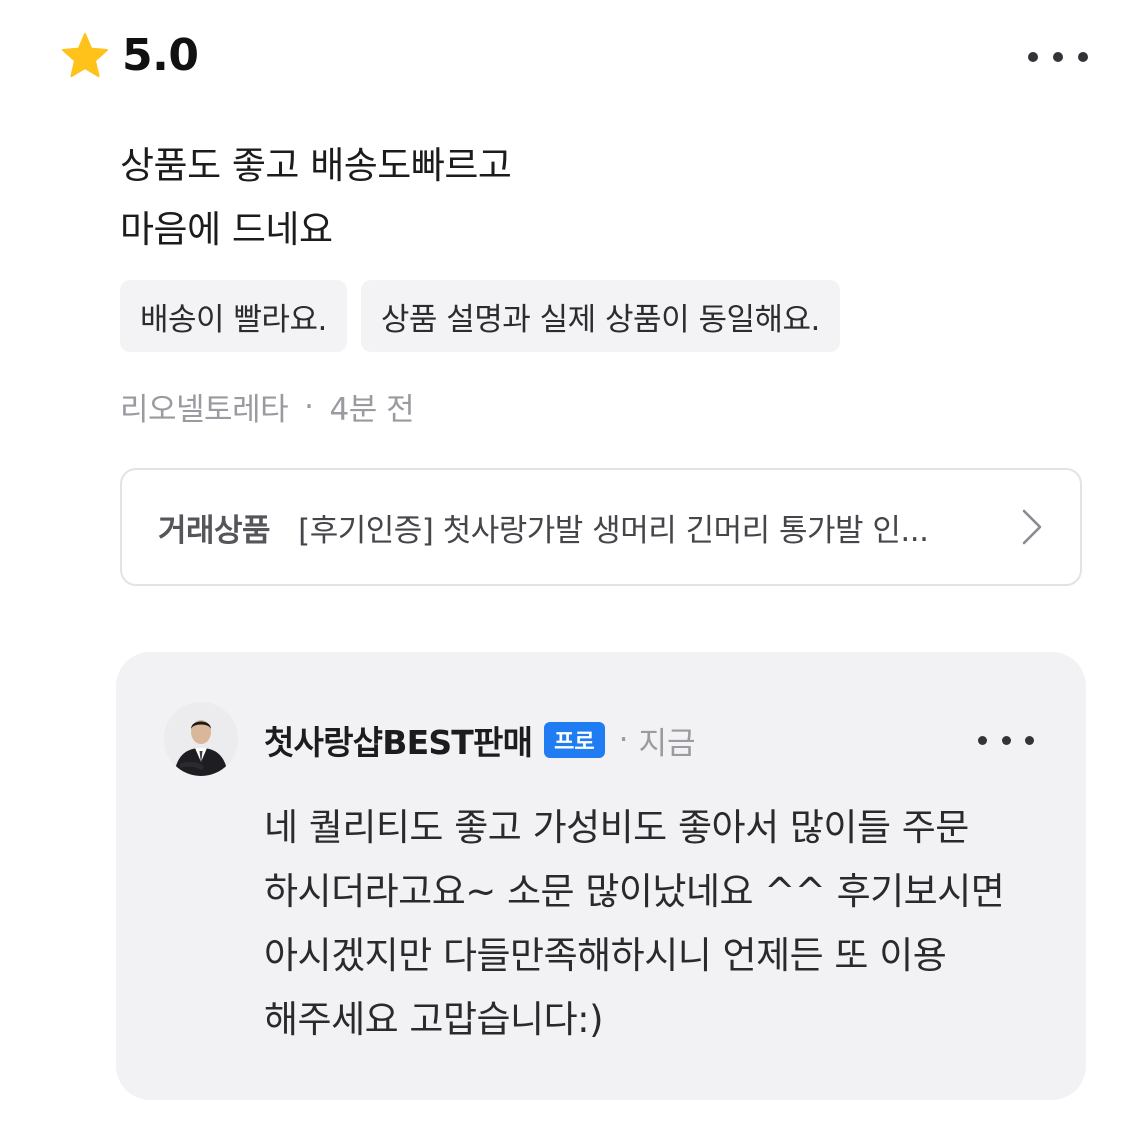 This screenshot has height=1148, width=1148. I want to click on review-time: 4분 전, so click(372, 410).